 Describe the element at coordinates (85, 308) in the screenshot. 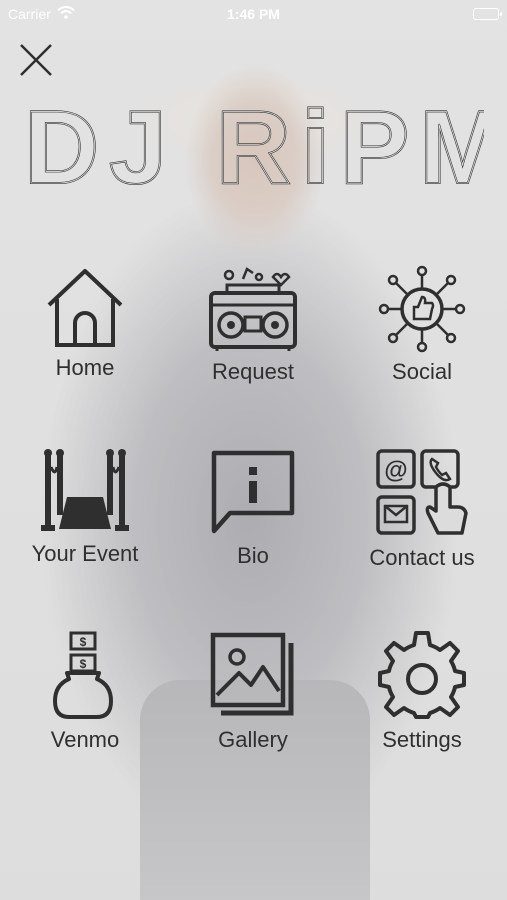

I see `house-icon` at that location.